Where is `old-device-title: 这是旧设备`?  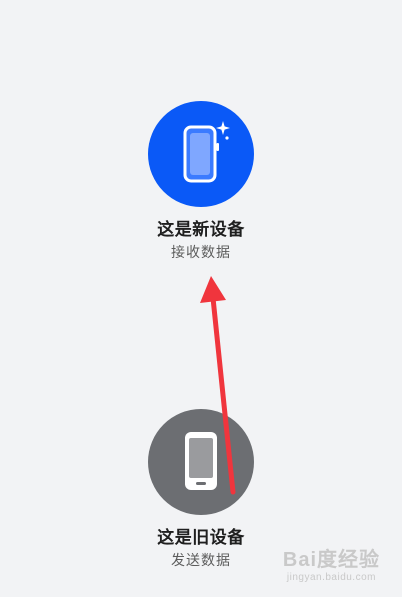
old-device-title: 这是旧设备 is located at coordinates (201, 538).